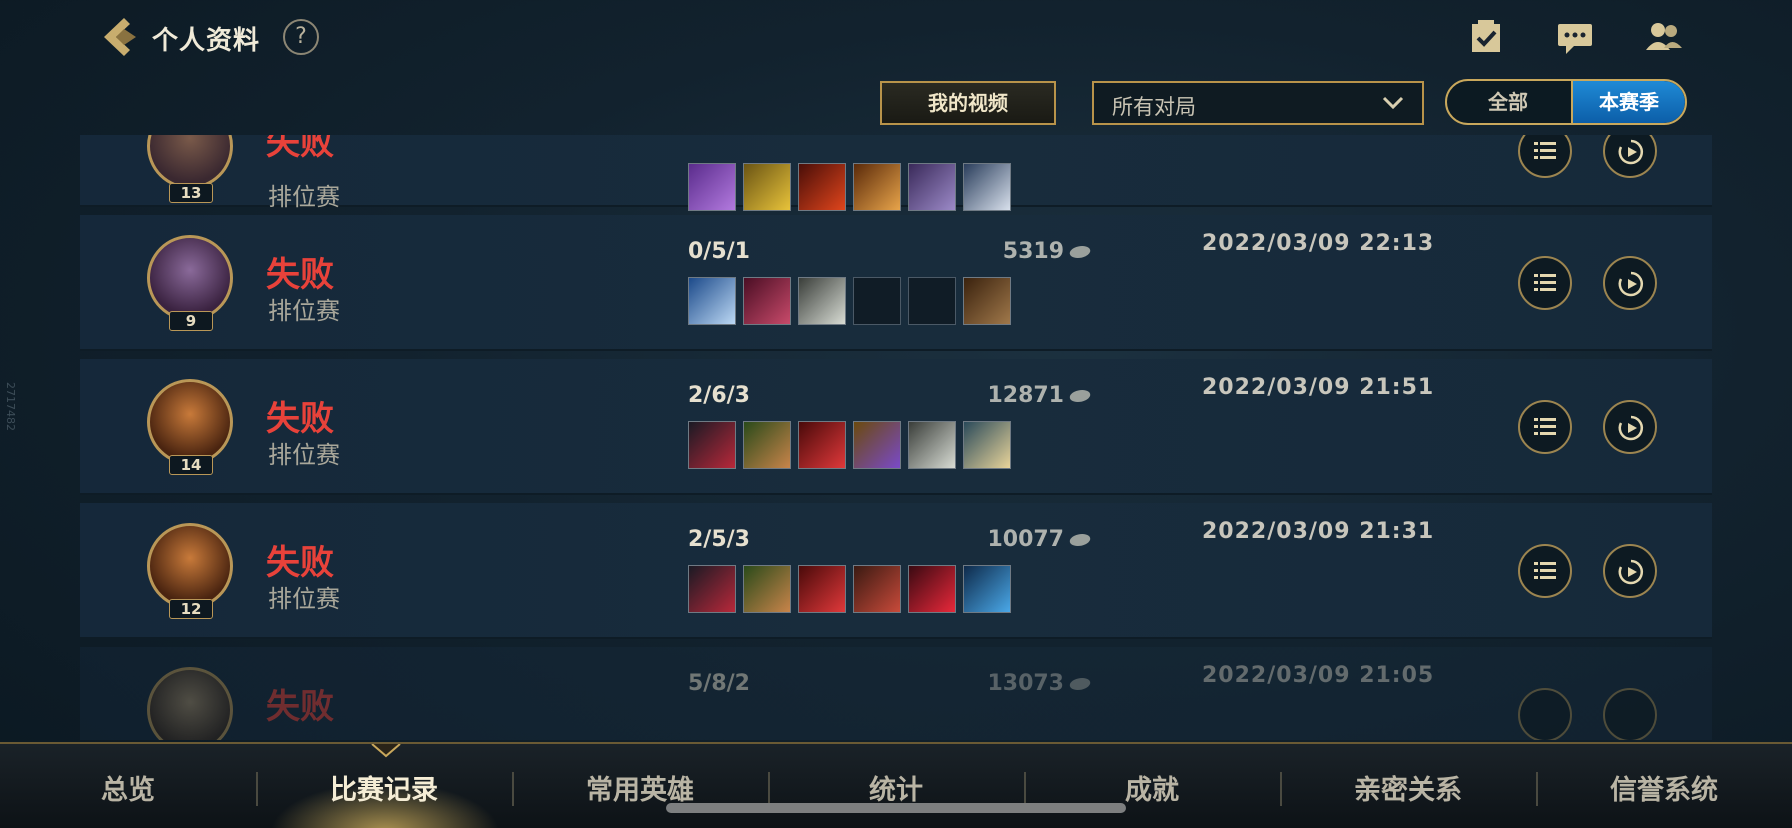 The image size is (1792, 828). I want to click on kda-text: 0/5/1, so click(719, 251).